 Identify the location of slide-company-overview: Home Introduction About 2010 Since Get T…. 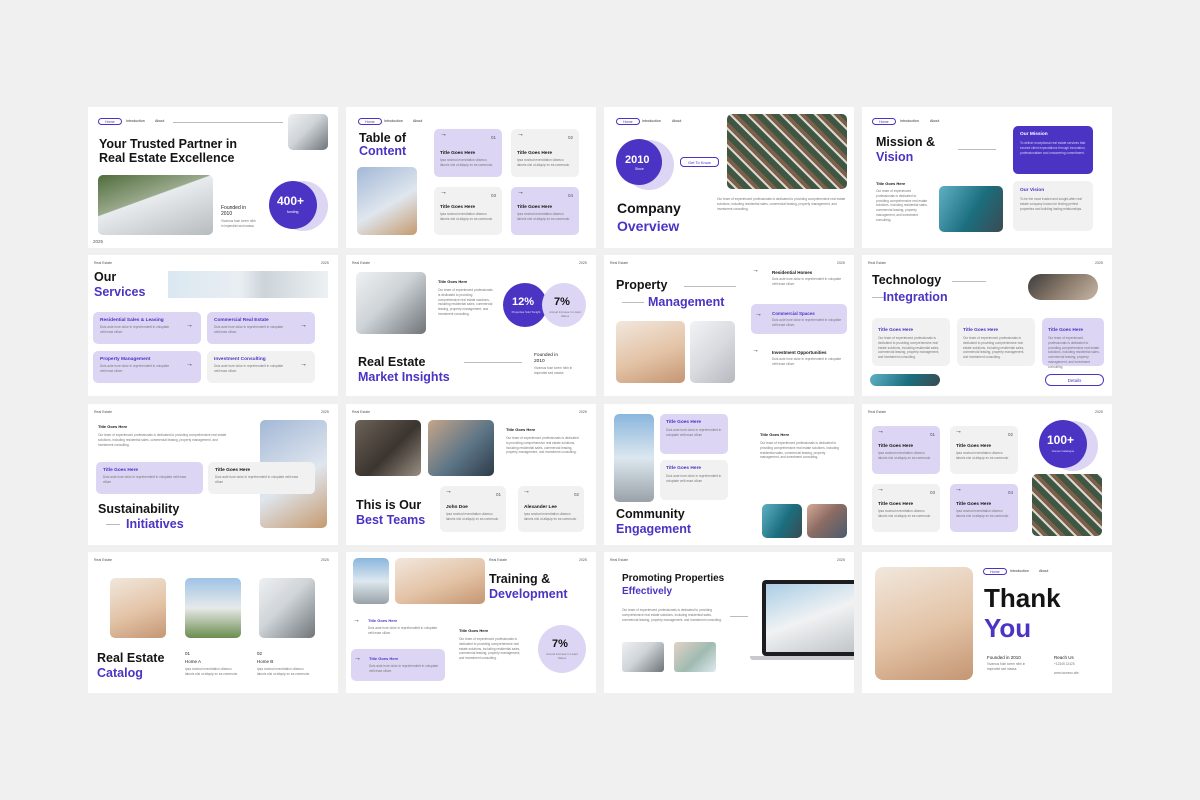
(729, 177).